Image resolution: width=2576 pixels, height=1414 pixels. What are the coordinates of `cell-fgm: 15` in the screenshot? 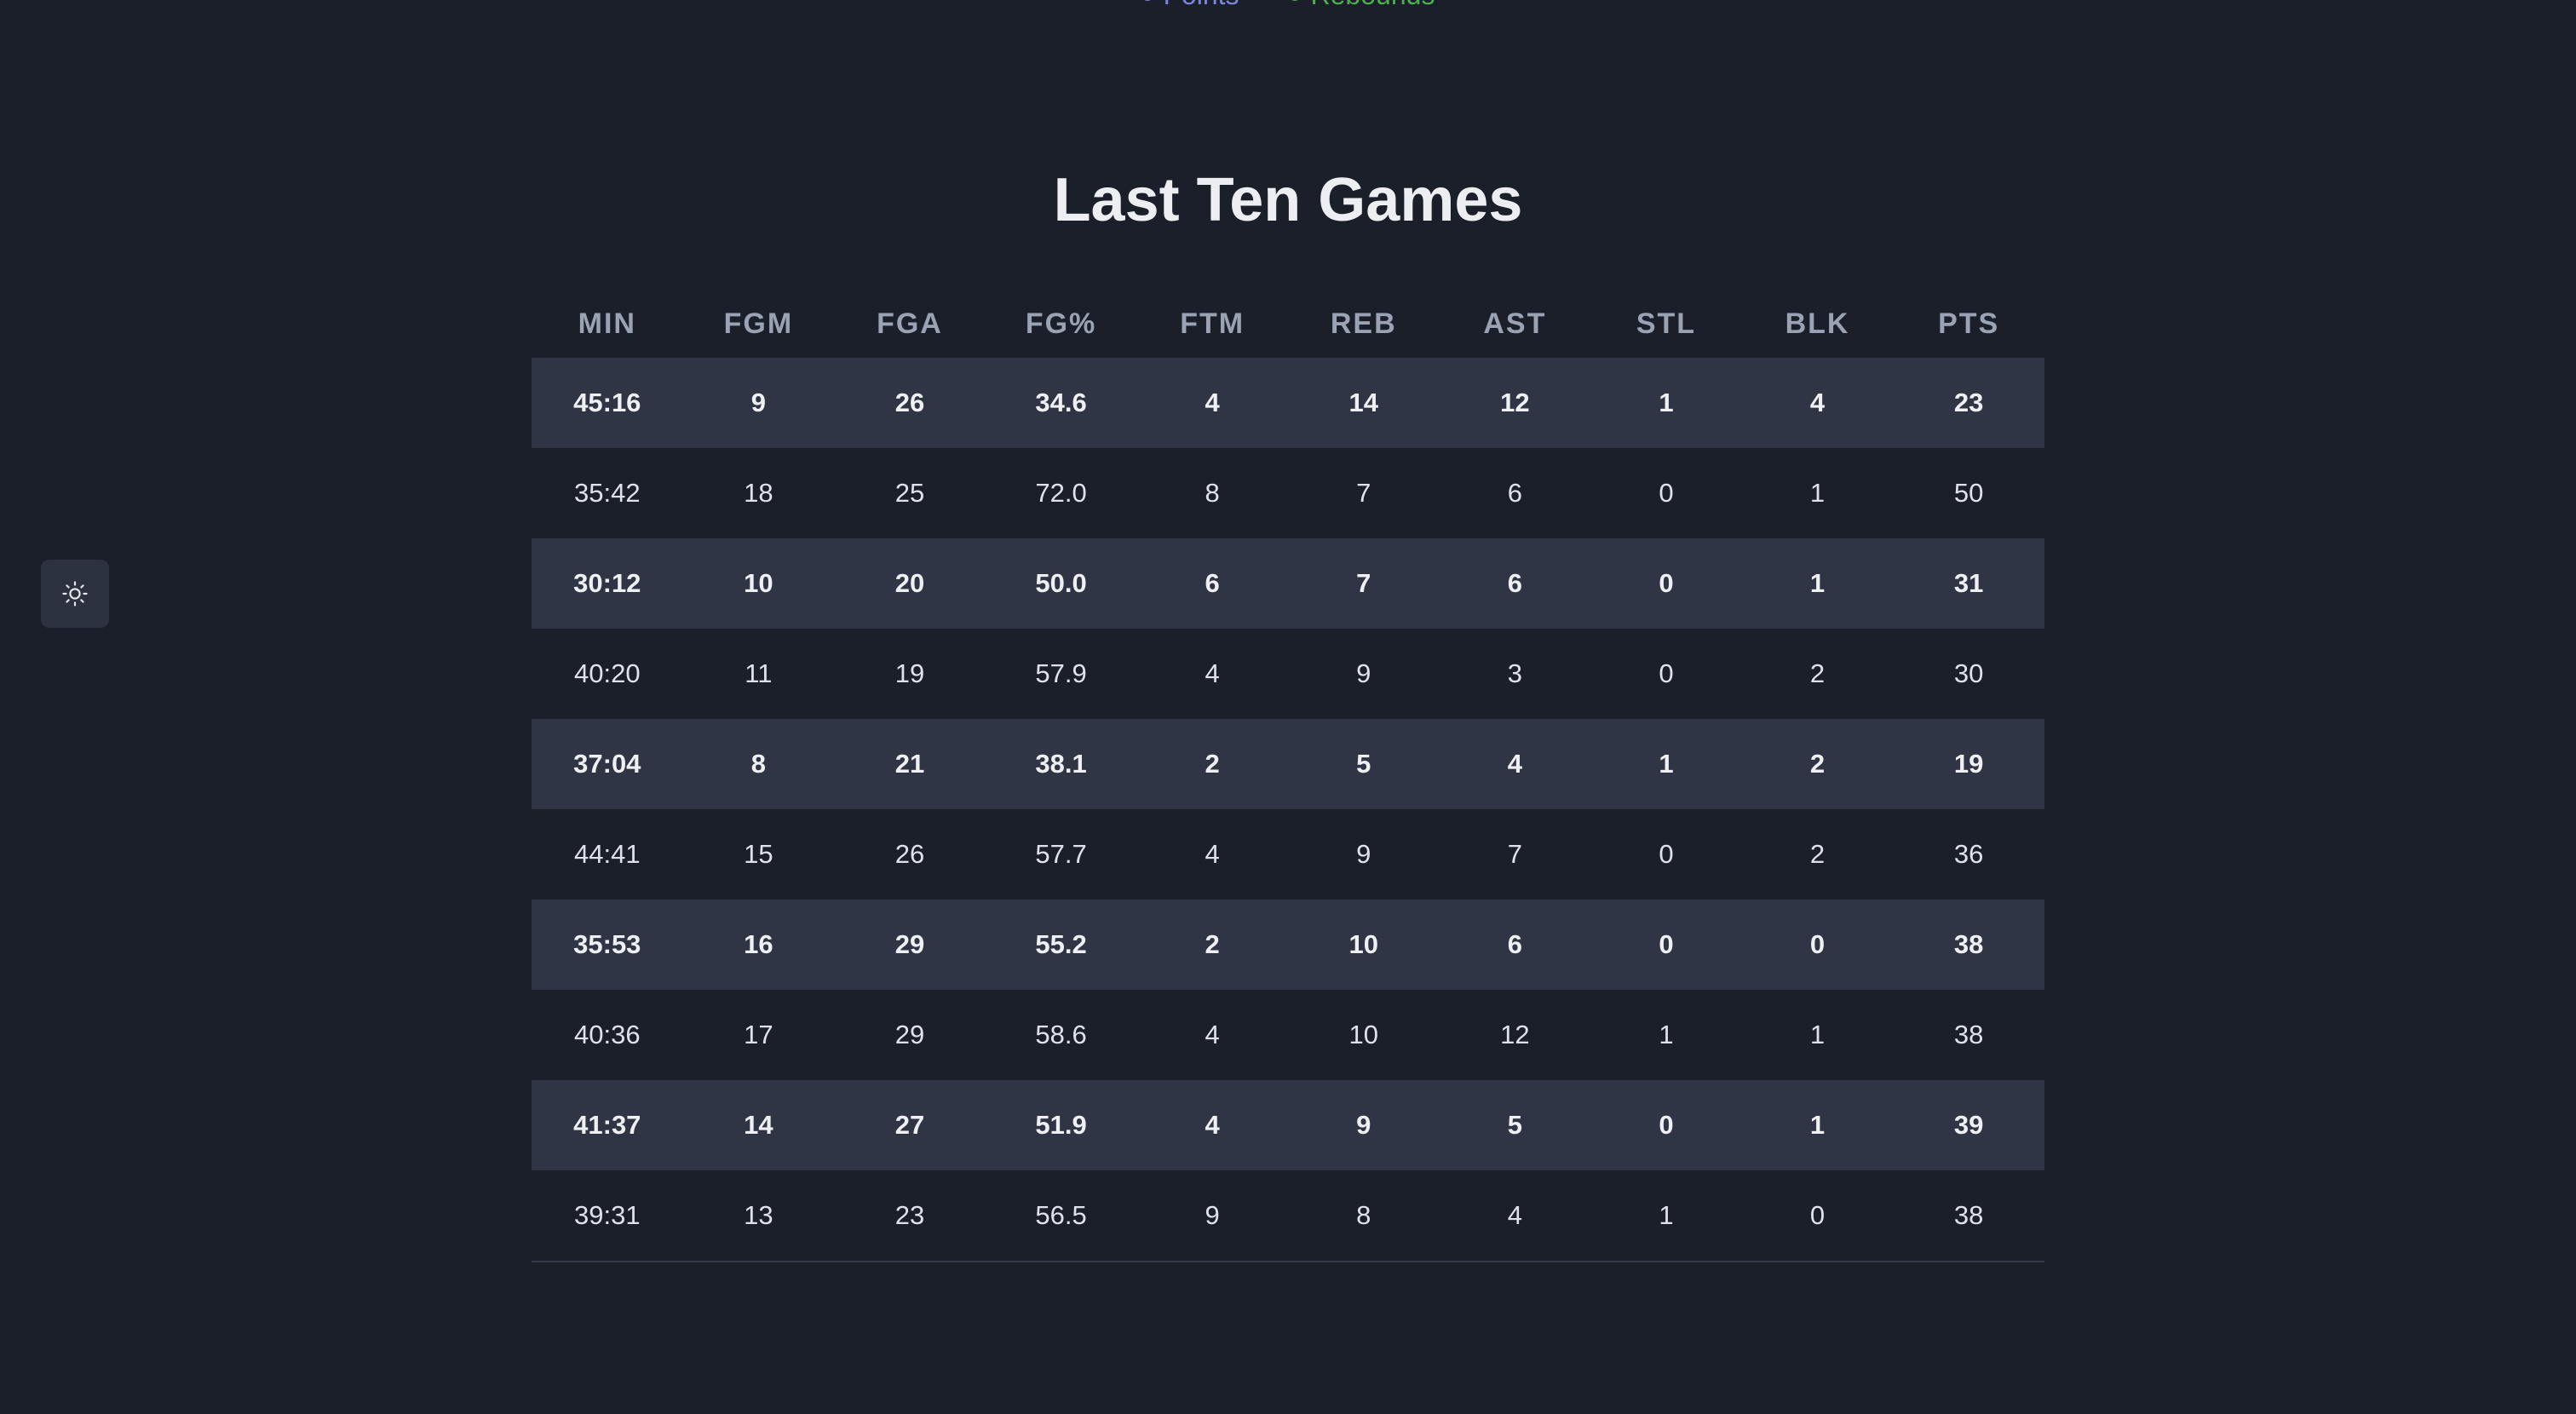 It's located at (759, 854).